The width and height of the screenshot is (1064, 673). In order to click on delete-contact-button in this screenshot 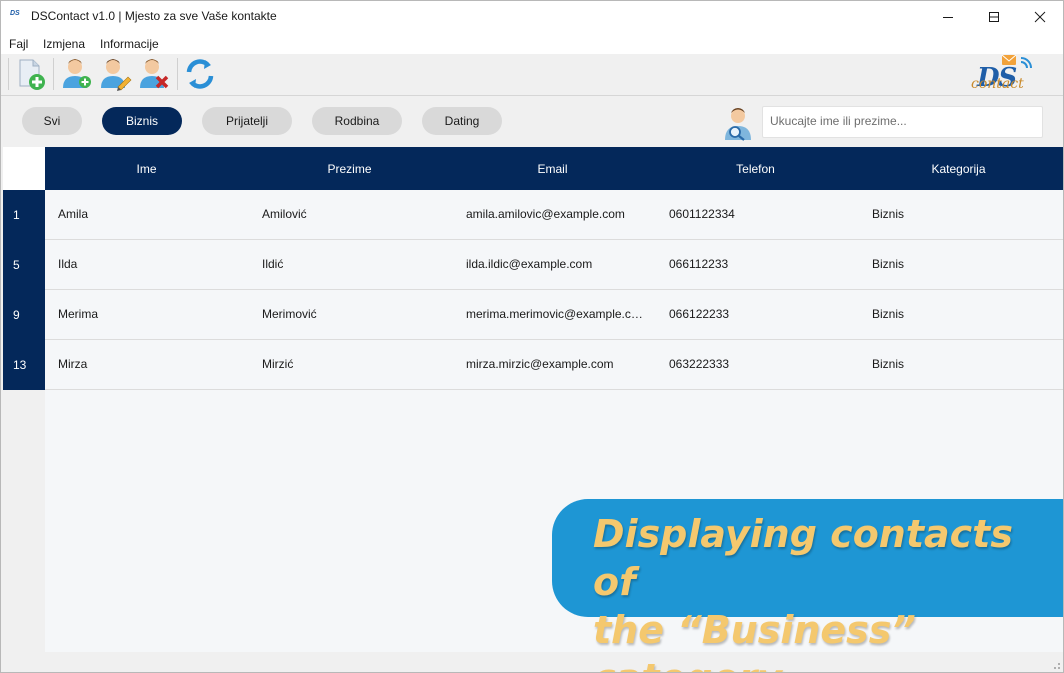, I will do `click(154, 74)`.